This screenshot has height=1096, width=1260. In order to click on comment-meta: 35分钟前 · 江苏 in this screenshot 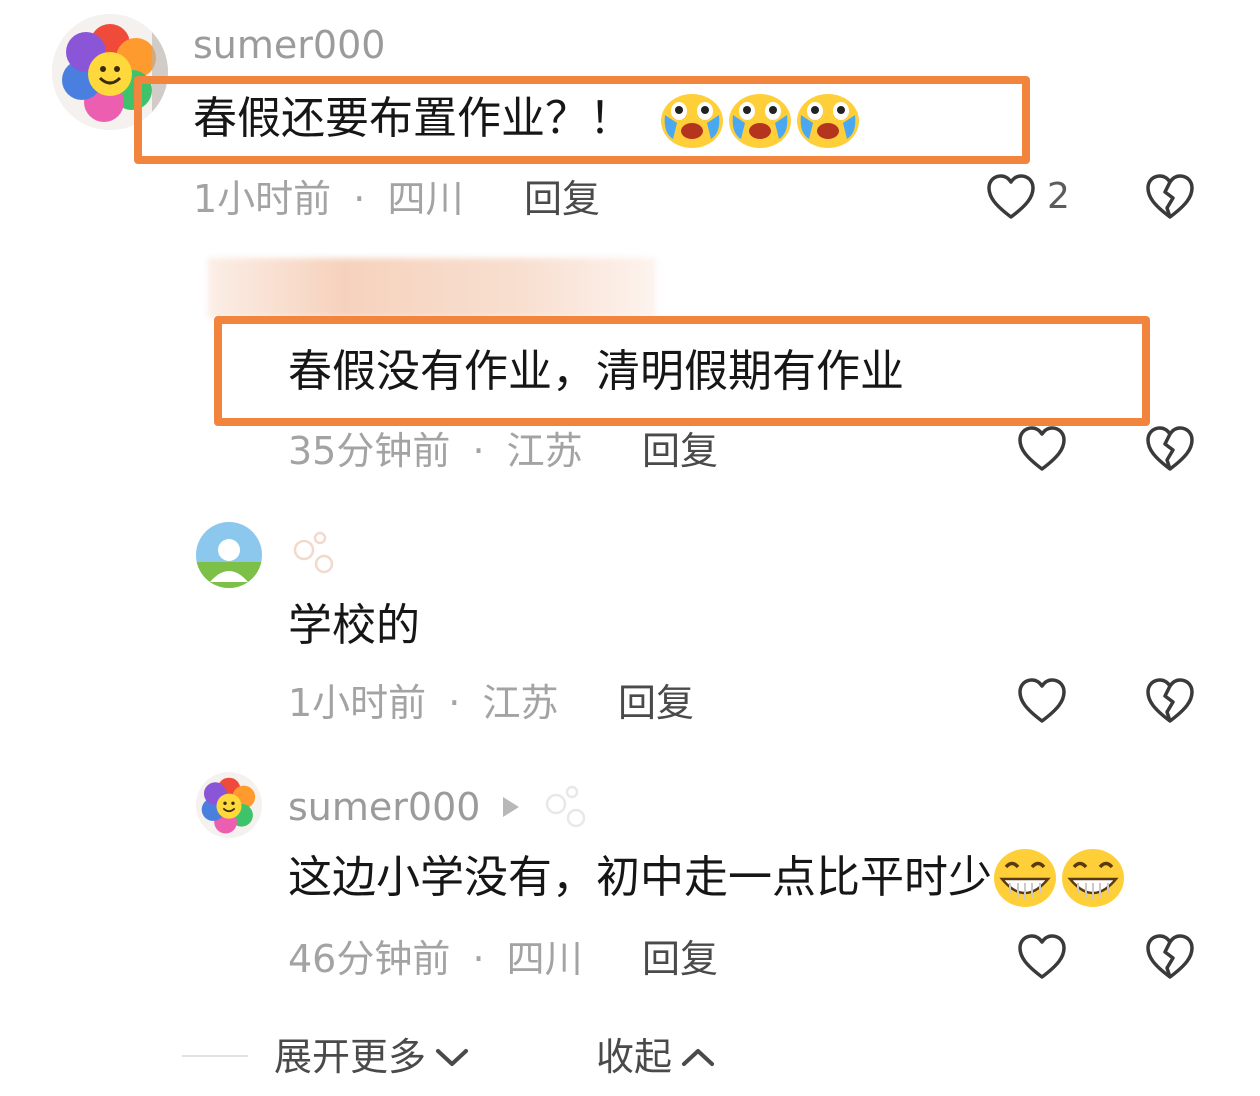, I will do `click(435, 451)`.